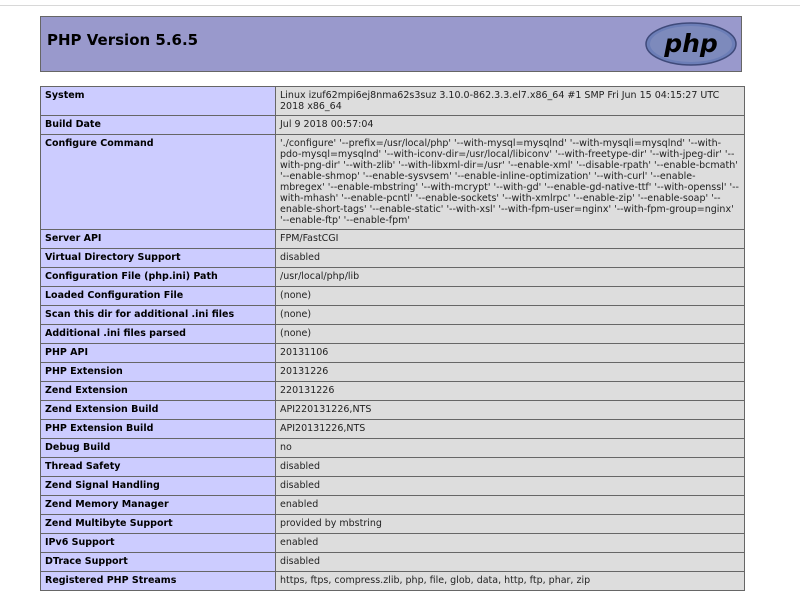 Image resolution: width=800 pixels, height=591 pixels. I want to click on row-key: Zend Signal Handling, so click(158, 486).